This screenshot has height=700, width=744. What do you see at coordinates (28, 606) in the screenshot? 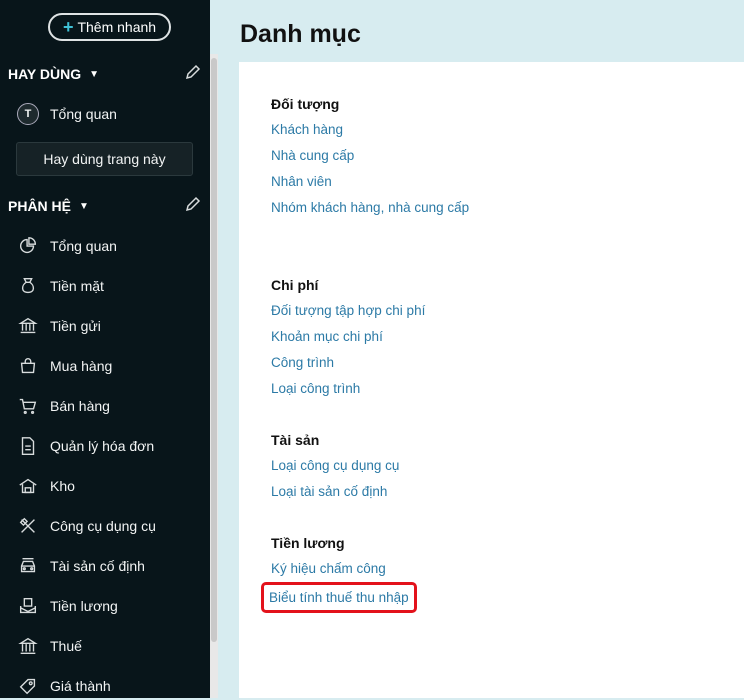
I see `salary-icon` at bounding box center [28, 606].